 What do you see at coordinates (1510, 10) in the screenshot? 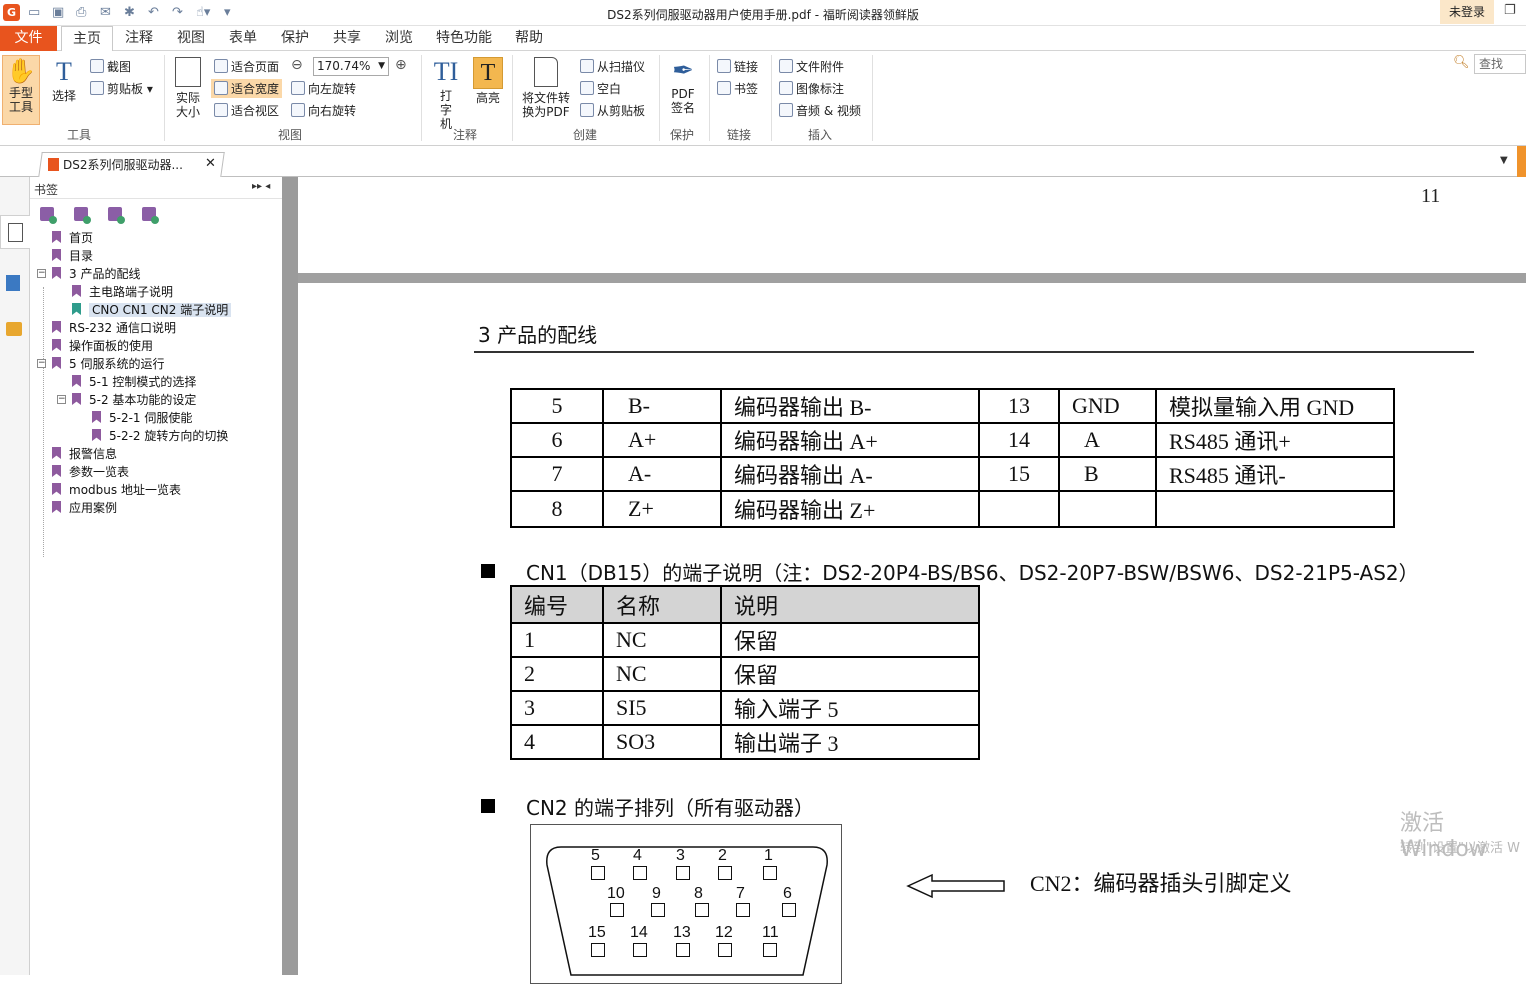
I see `restore-icon: ❐` at bounding box center [1510, 10].